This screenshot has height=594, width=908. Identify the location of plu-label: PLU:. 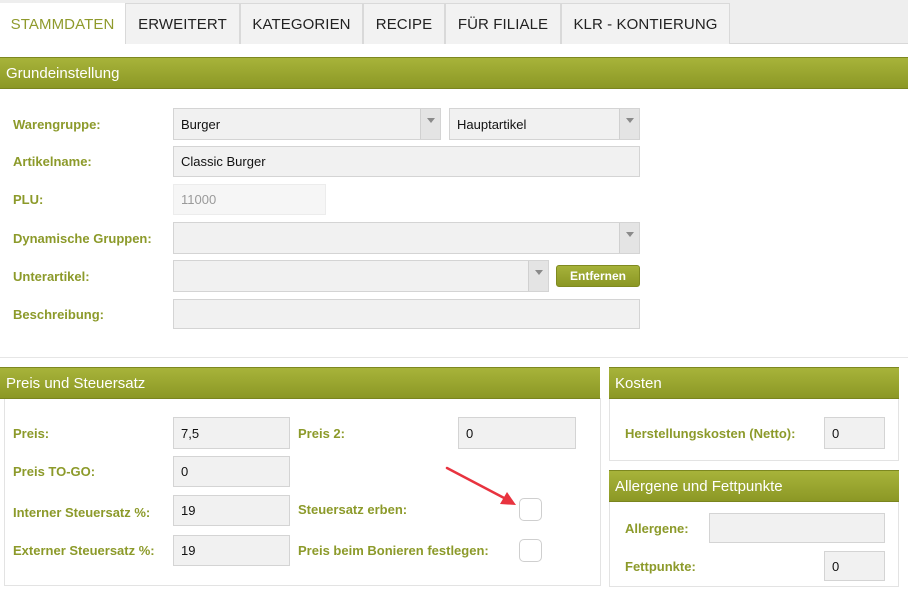
(28, 199).